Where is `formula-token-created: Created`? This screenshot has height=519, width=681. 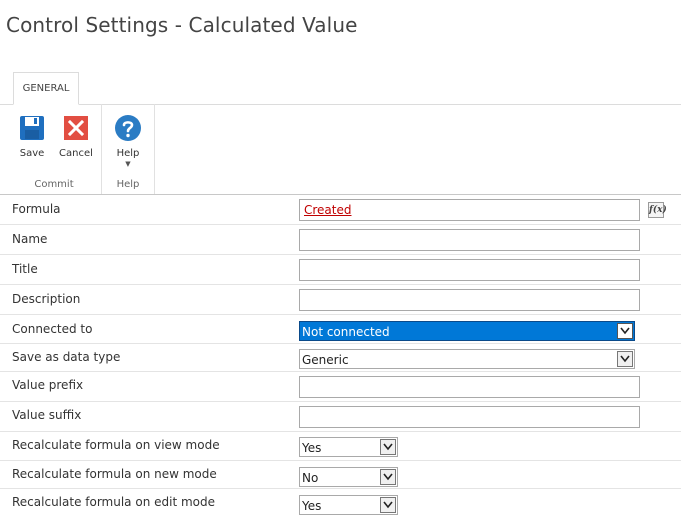
formula-token-created: Created is located at coordinates (328, 210).